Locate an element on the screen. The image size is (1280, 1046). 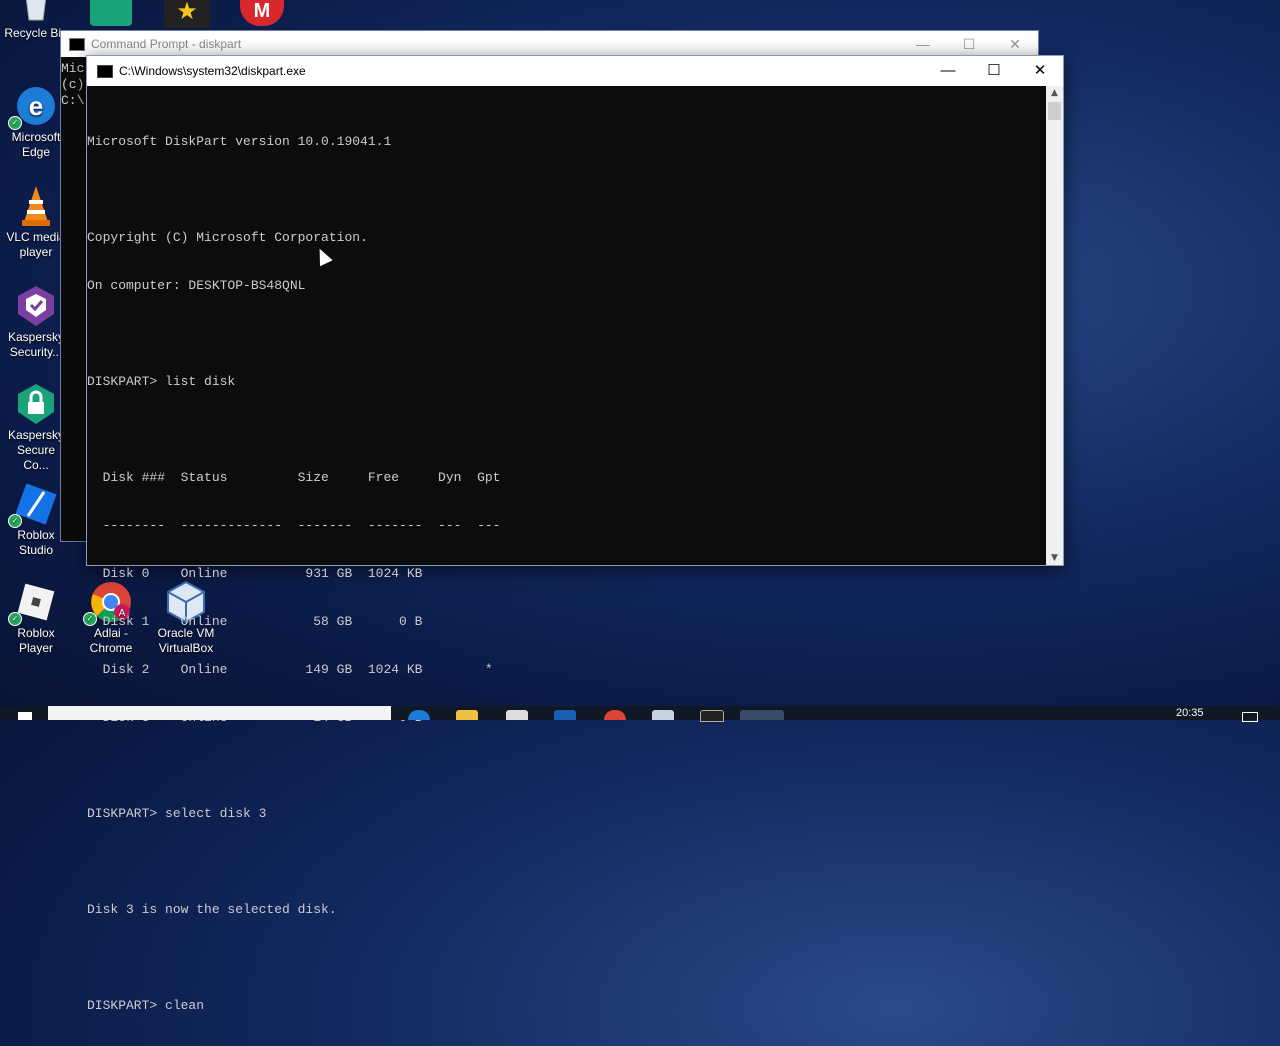
desktop-icon-label: Roblox Player is located at coordinates (36, 640).